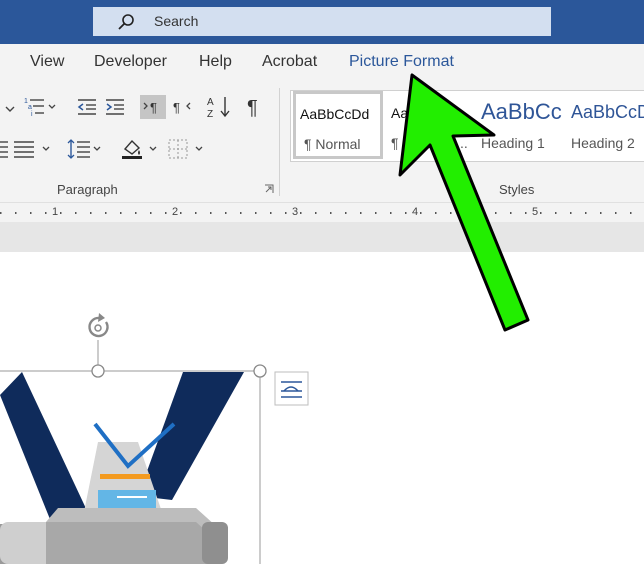 The height and width of the screenshot is (564, 644). I want to click on style-name: Heading 1, so click(513, 143).